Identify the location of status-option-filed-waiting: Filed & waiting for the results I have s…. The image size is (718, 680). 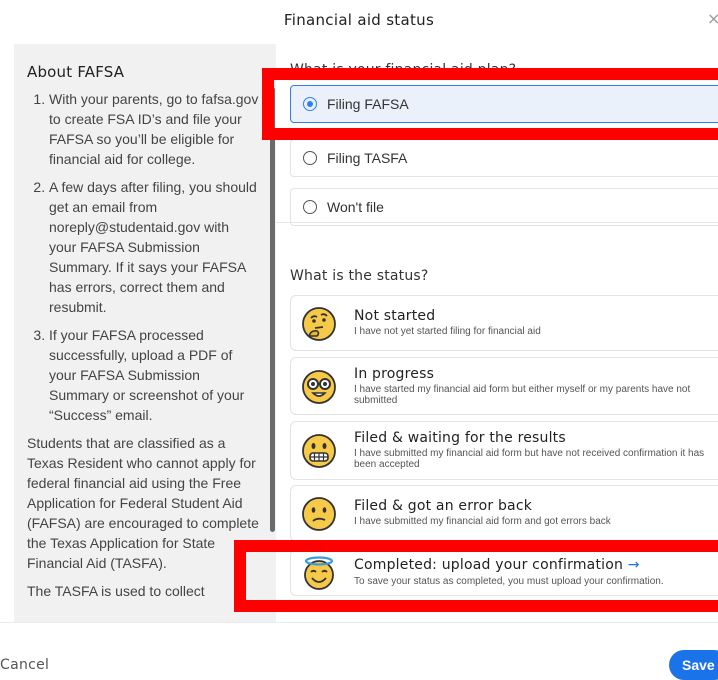
(504, 450).